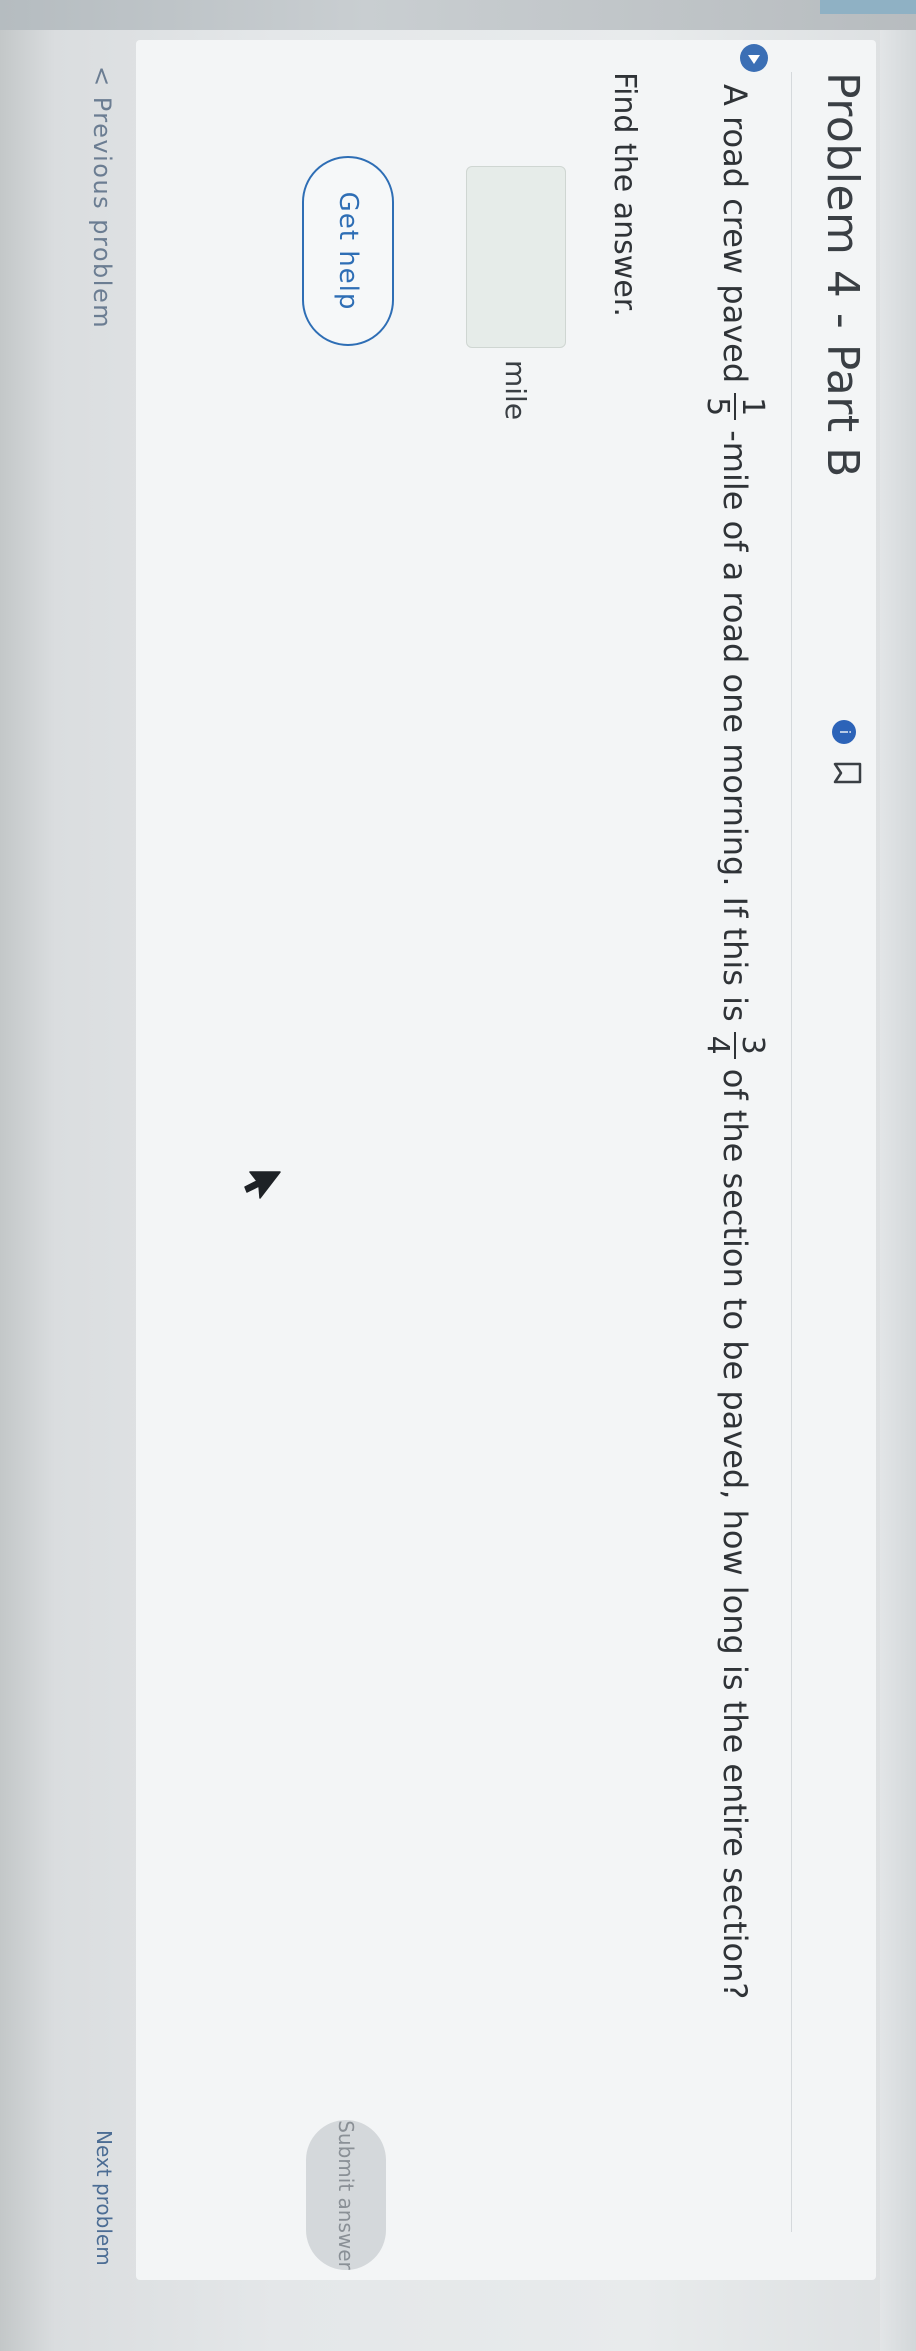 The image size is (916, 2351). Describe the element at coordinates (262, 1185) in the screenshot. I see `mouse-cursor-icon` at that location.